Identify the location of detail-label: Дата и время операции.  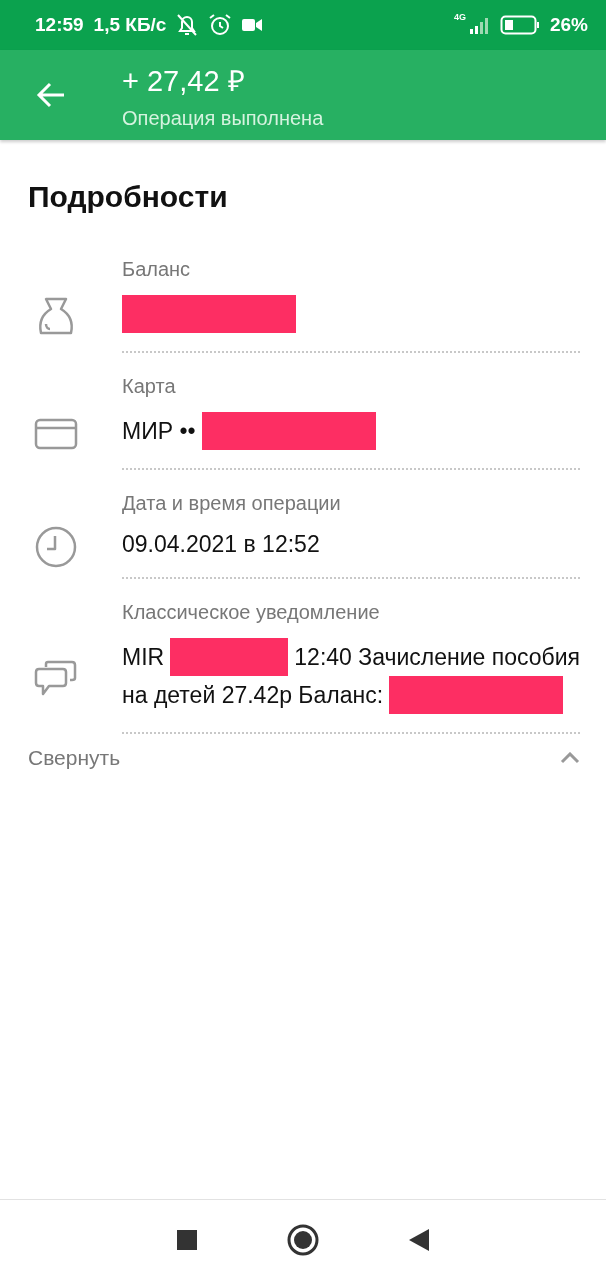
(232, 503).